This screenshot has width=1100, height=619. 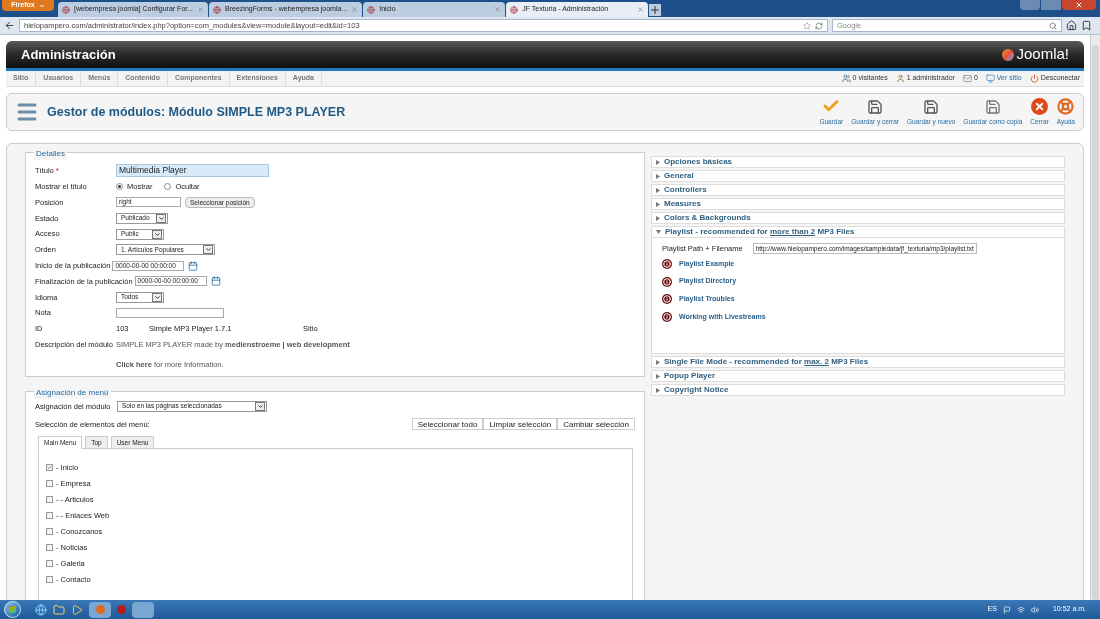 I want to click on title-field: Multimedia Player, so click(x=192, y=171).